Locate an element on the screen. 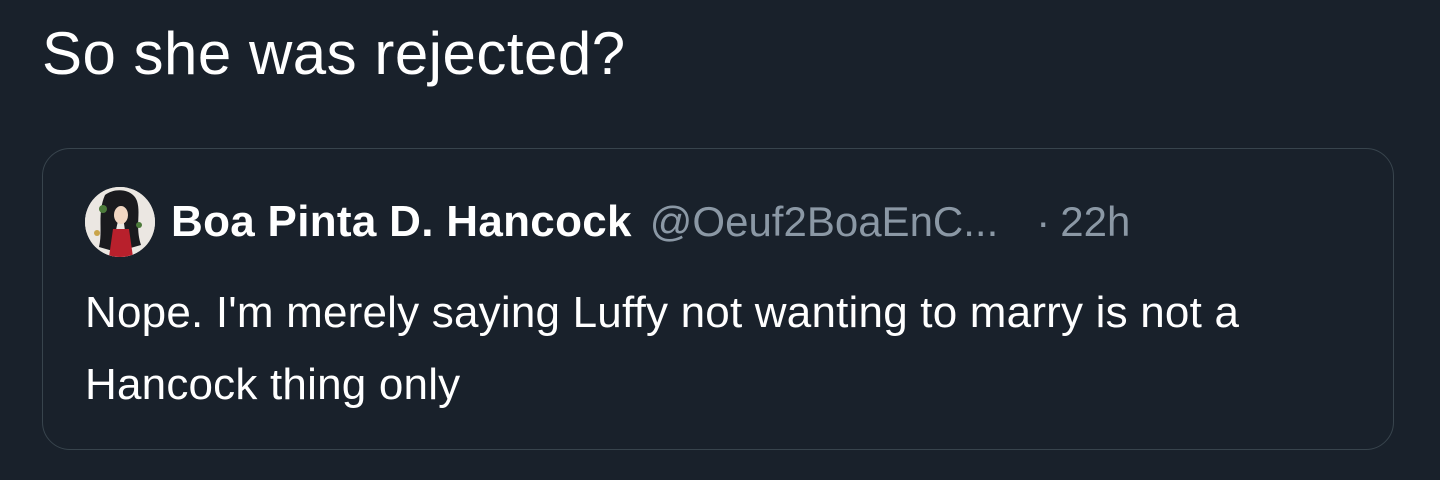 The image size is (1440, 480). anime-character-avatar-icon is located at coordinates (120, 222).